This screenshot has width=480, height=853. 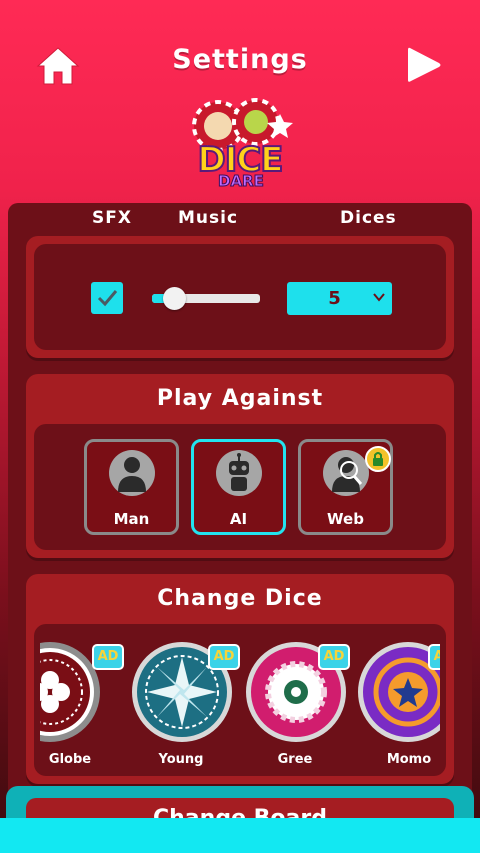 What do you see at coordinates (240, 835) in the screenshot?
I see `bottom-bar` at bounding box center [240, 835].